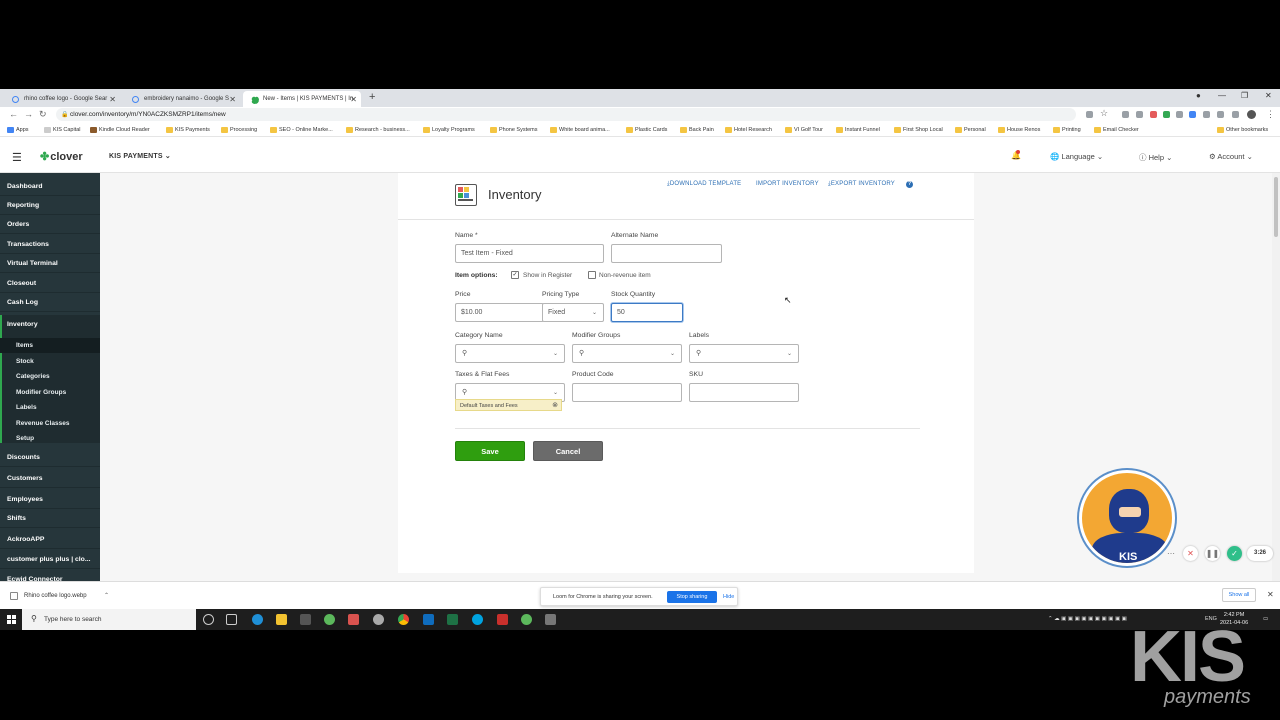  What do you see at coordinates (1067, 130) in the screenshot?
I see `bookmark-folder: Printing` at bounding box center [1067, 130].